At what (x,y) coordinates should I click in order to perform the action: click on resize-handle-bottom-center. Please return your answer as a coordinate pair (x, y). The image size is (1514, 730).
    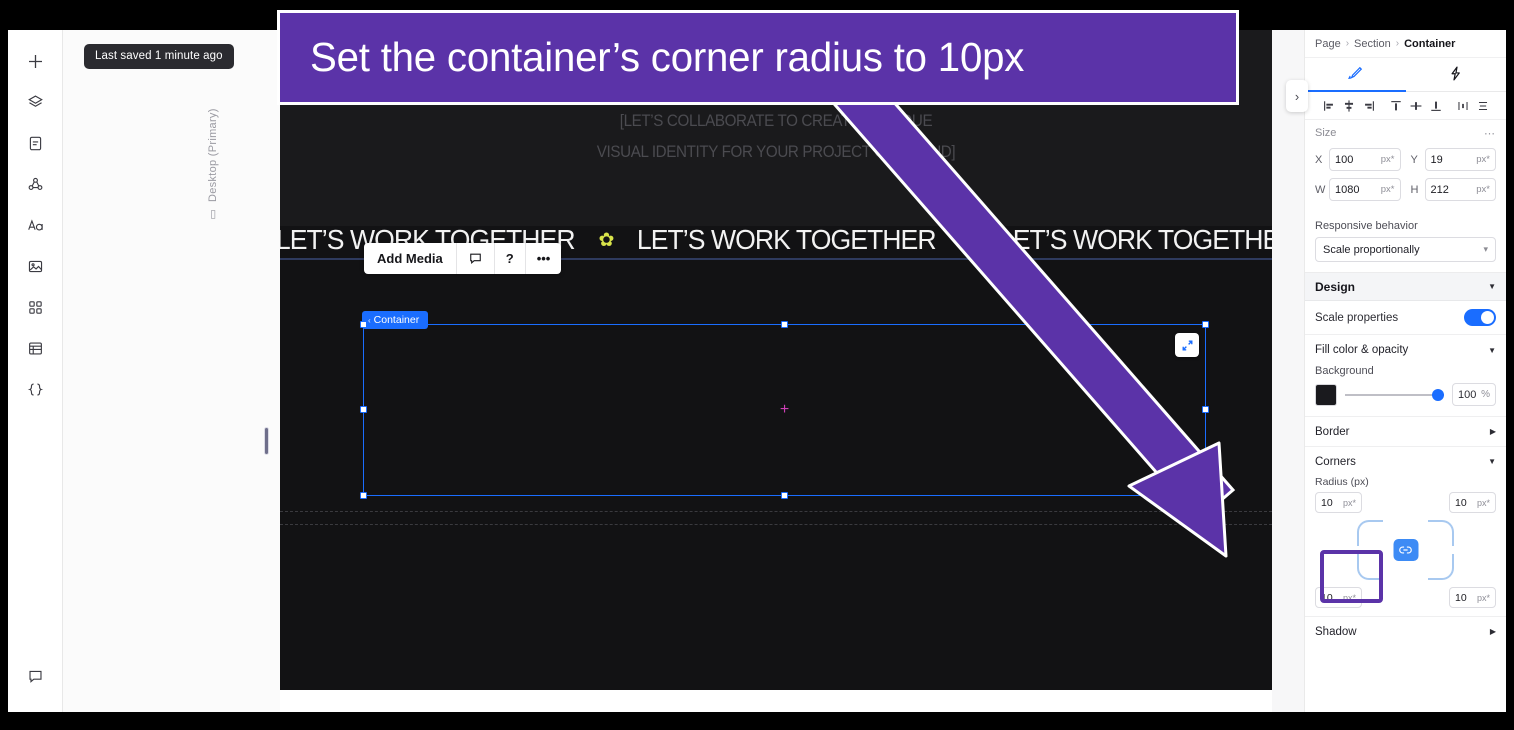
    Looking at the image, I should click on (784, 495).